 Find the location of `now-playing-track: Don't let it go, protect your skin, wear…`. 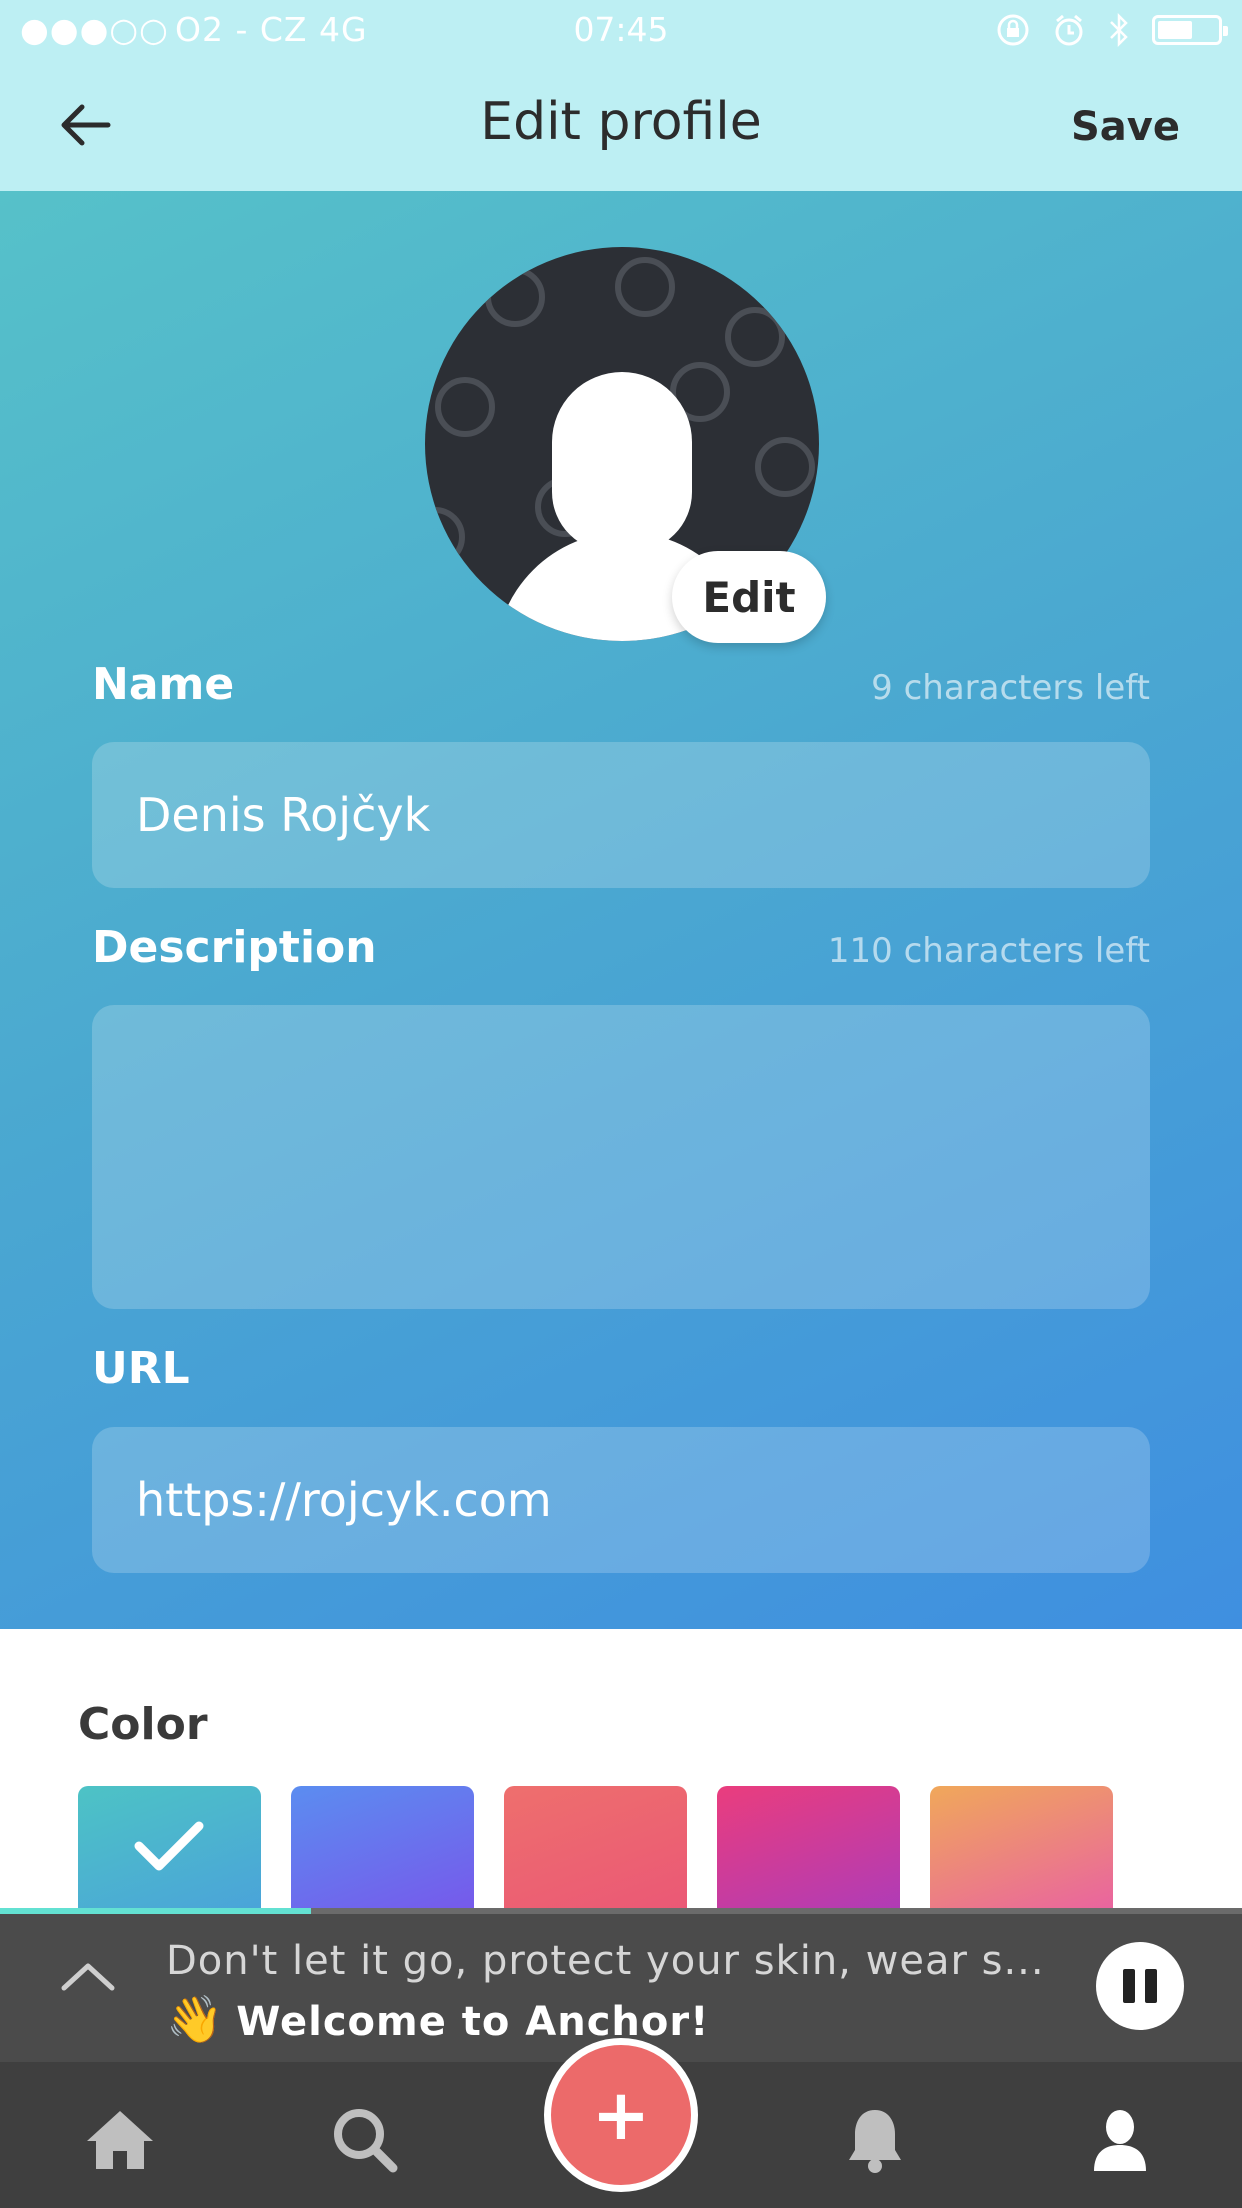

now-playing-track: Don't let it go, protect your skin, wear… is located at coordinates (605, 1961).